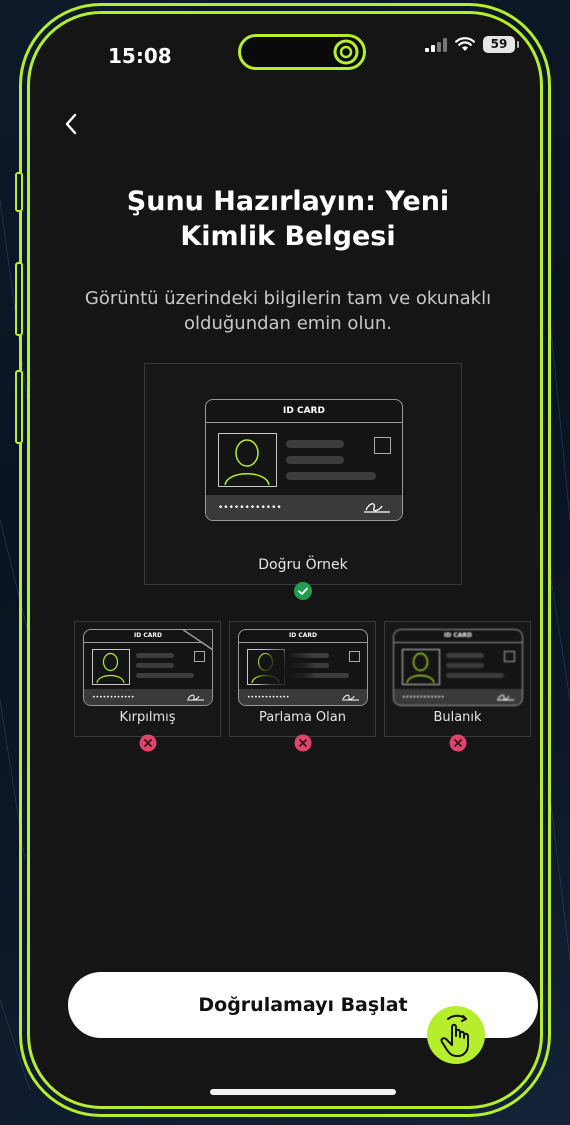  What do you see at coordinates (456, 1035) in the screenshot?
I see `tap-gesture-icon` at bounding box center [456, 1035].